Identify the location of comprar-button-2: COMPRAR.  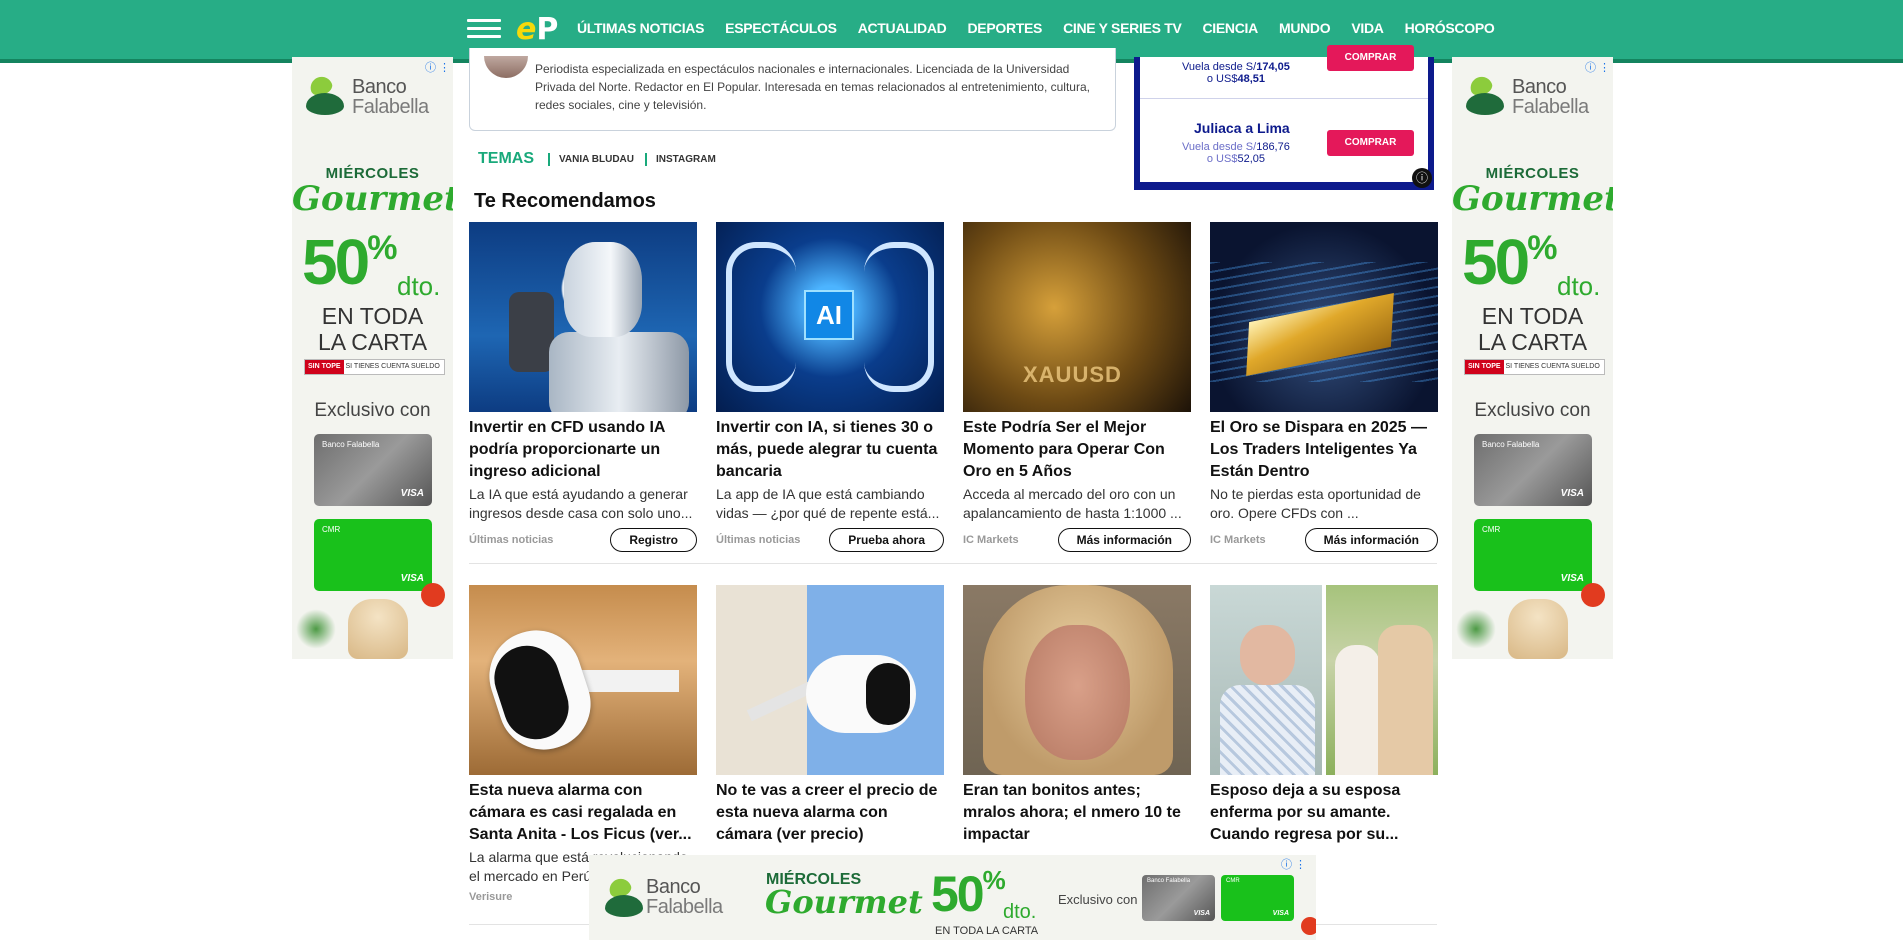
(1370, 143).